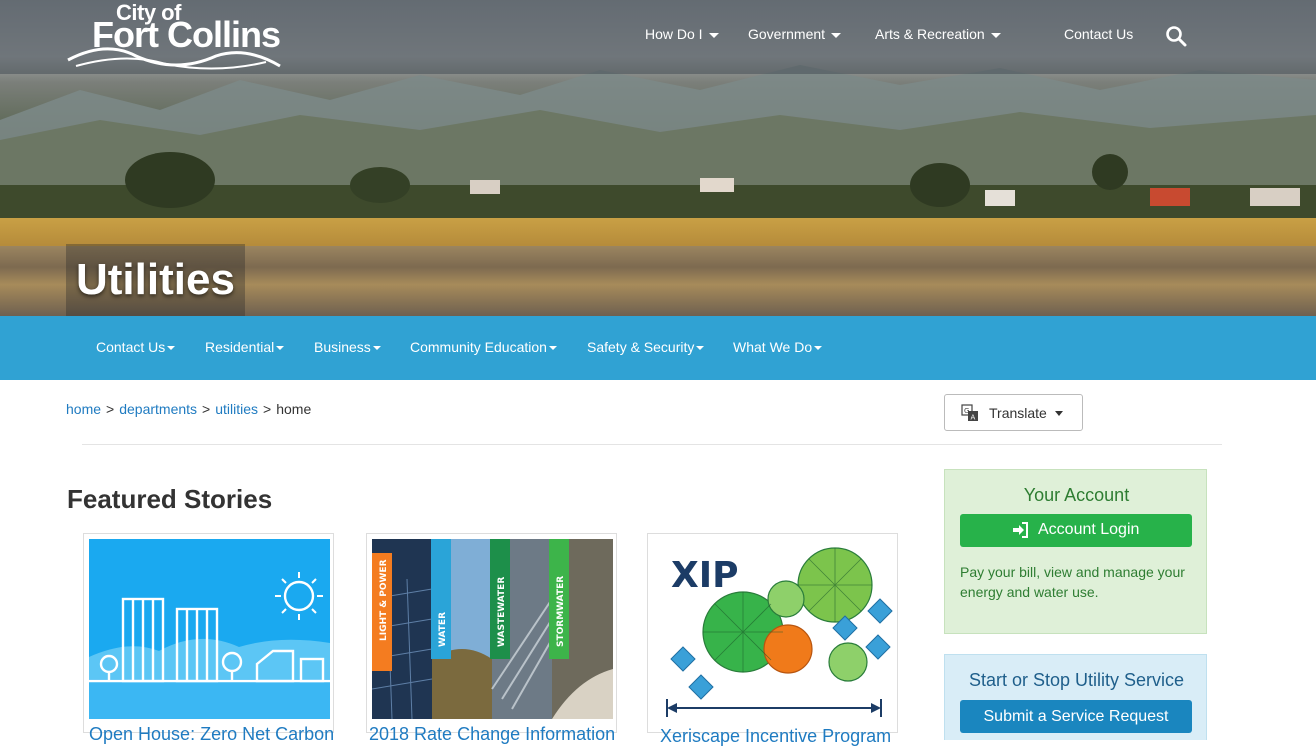 This screenshot has height=747, width=1316. What do you see at coordinates (211, 734) in the screenshot?
I see `story-title-zero-net-carbon: Open House: Zero Net Carbon` at bounding box center [211, 734].